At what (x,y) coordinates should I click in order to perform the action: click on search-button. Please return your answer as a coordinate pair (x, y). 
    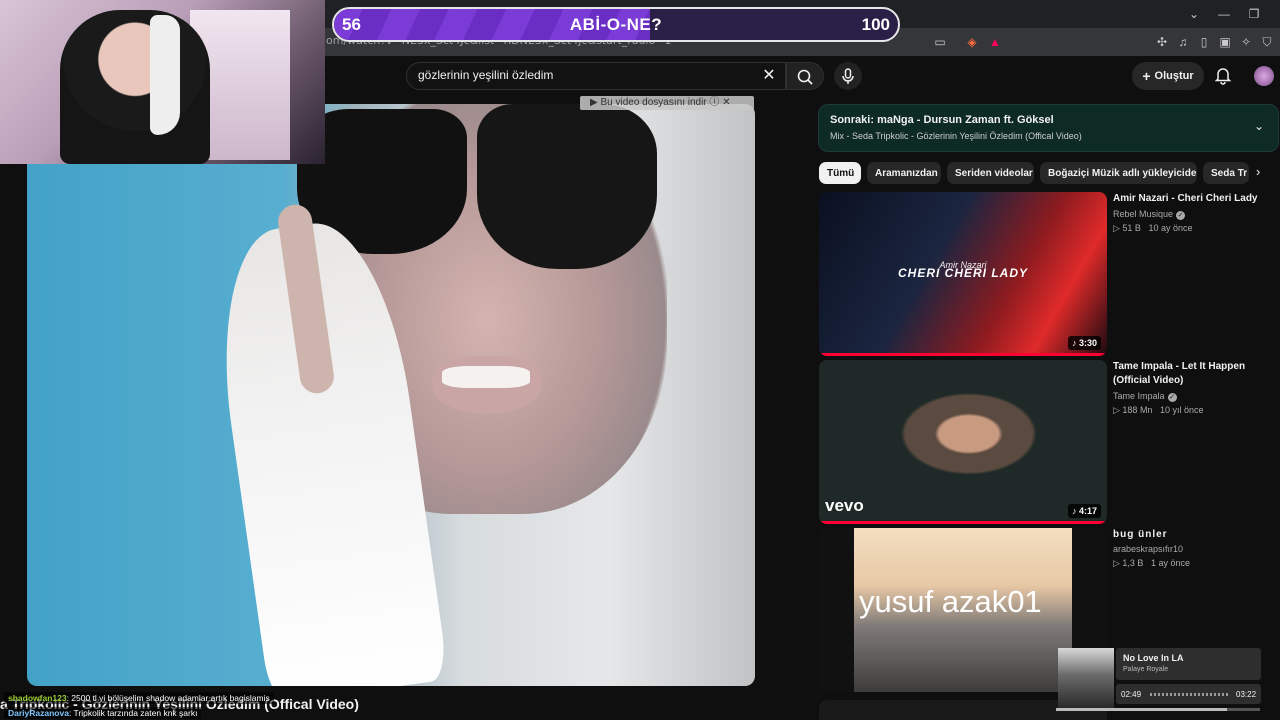
    Looking at the image, I should click on (805, 76).